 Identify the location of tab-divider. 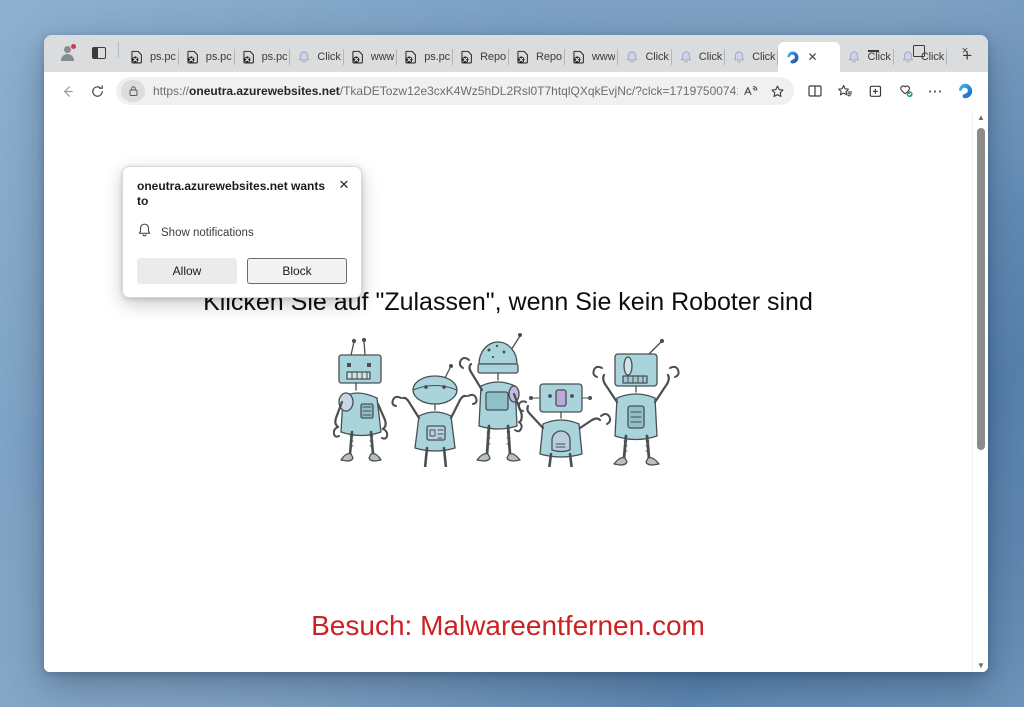
(947, 57).